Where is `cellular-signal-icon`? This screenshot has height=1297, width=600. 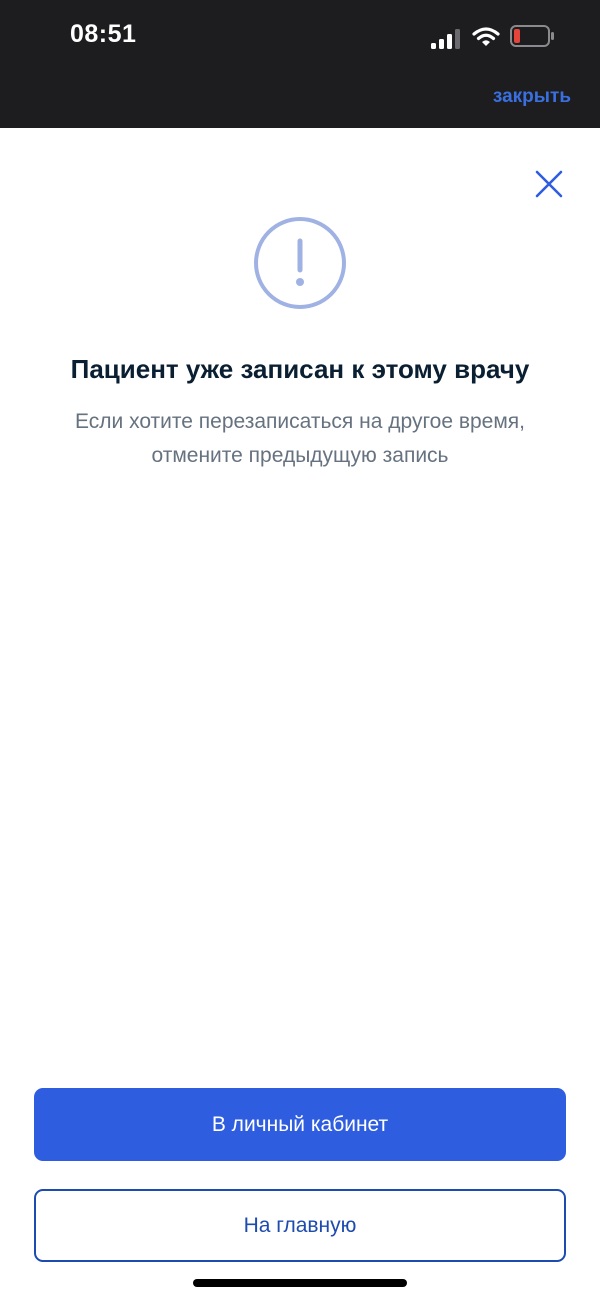 cellular-signal-icon is located at coordinates (445, 39).